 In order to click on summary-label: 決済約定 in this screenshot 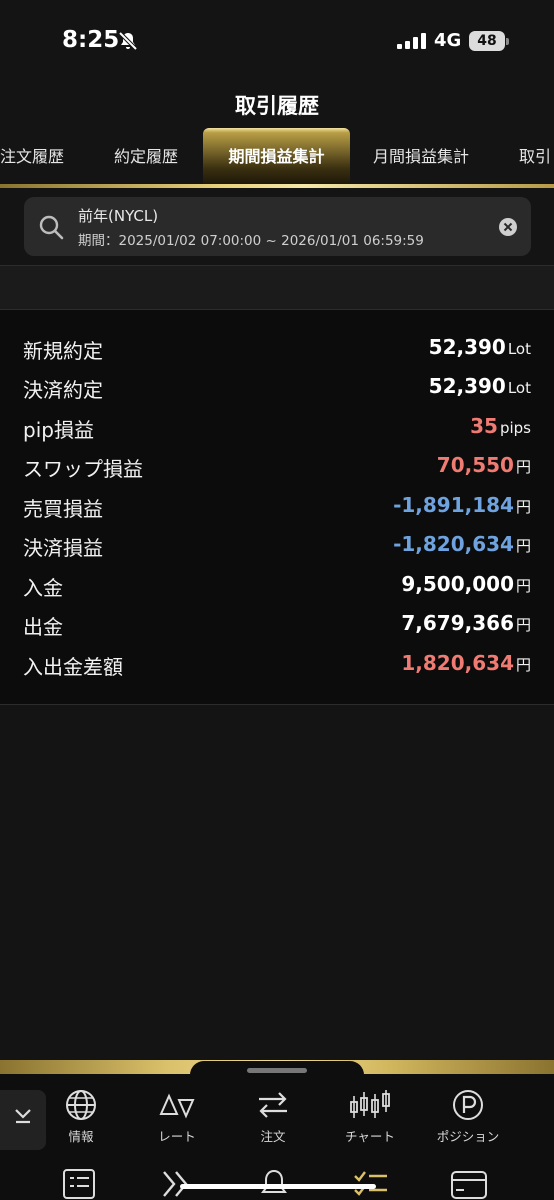, I will do `click(63, 390)`.